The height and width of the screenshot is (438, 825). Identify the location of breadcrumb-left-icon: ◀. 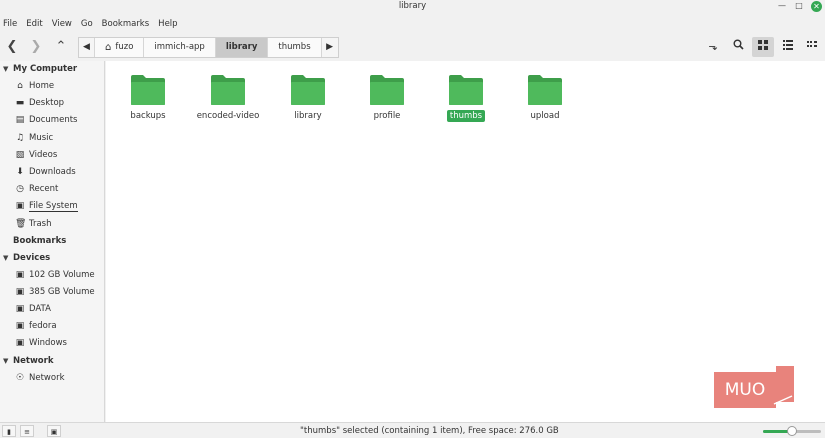
(87, 47).